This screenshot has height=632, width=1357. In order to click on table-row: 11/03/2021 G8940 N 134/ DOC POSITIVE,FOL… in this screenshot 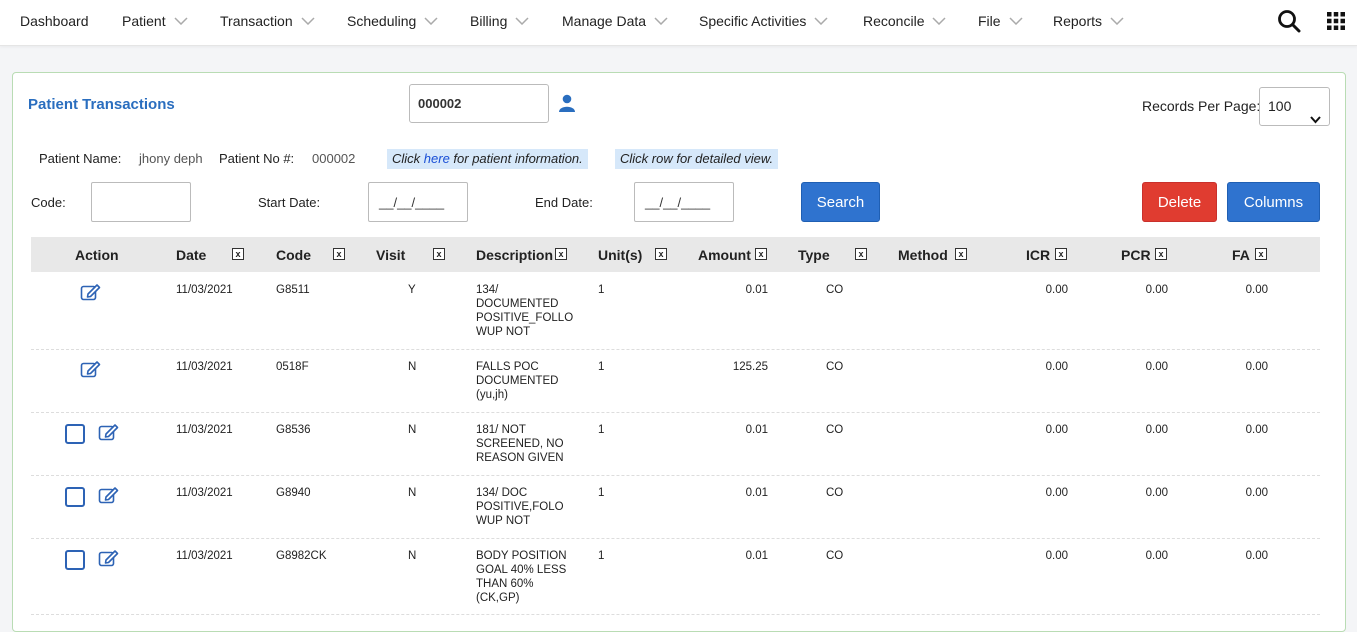, I will do `click(675, 507)`.